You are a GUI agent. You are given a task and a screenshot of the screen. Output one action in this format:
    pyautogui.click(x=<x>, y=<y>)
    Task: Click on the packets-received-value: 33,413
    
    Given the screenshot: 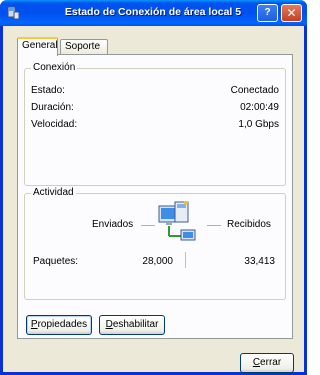 What is the action you would take?
    pyautogui.click(x=259, y=261)
    